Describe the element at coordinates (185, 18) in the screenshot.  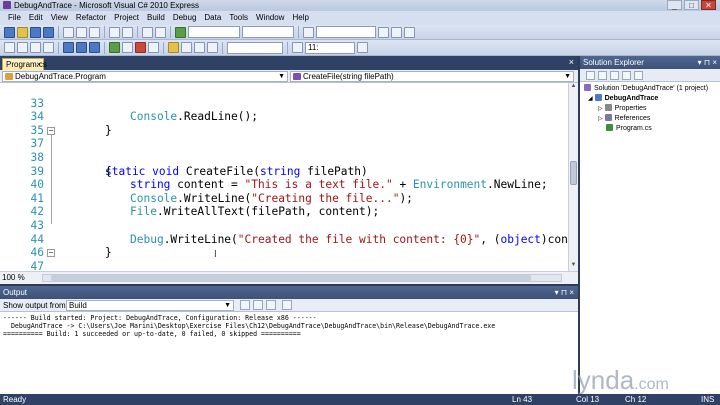
I see `menu-debug: Debug` at that location.